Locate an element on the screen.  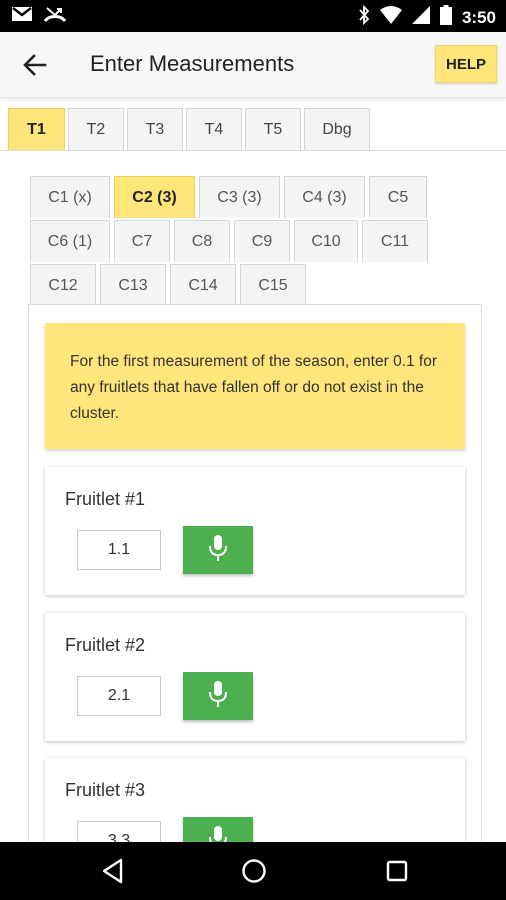
tab-t2: T2 is located at coordinates (96, 129).